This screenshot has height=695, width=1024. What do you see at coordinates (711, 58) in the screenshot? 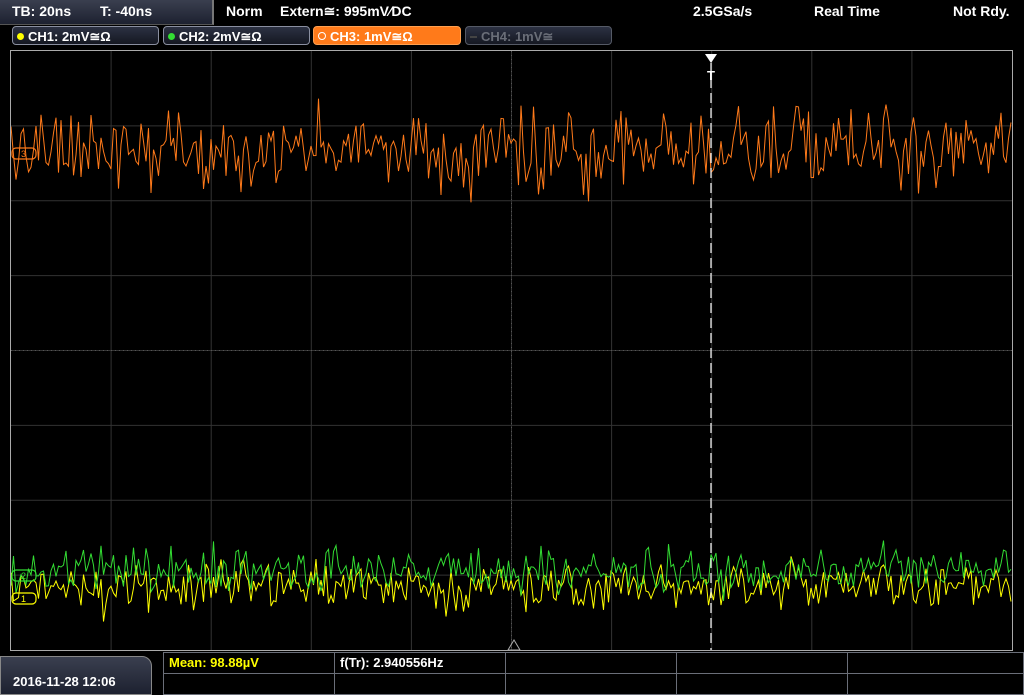
I see `trigger-position-icon` at bounding box center [711, 58].